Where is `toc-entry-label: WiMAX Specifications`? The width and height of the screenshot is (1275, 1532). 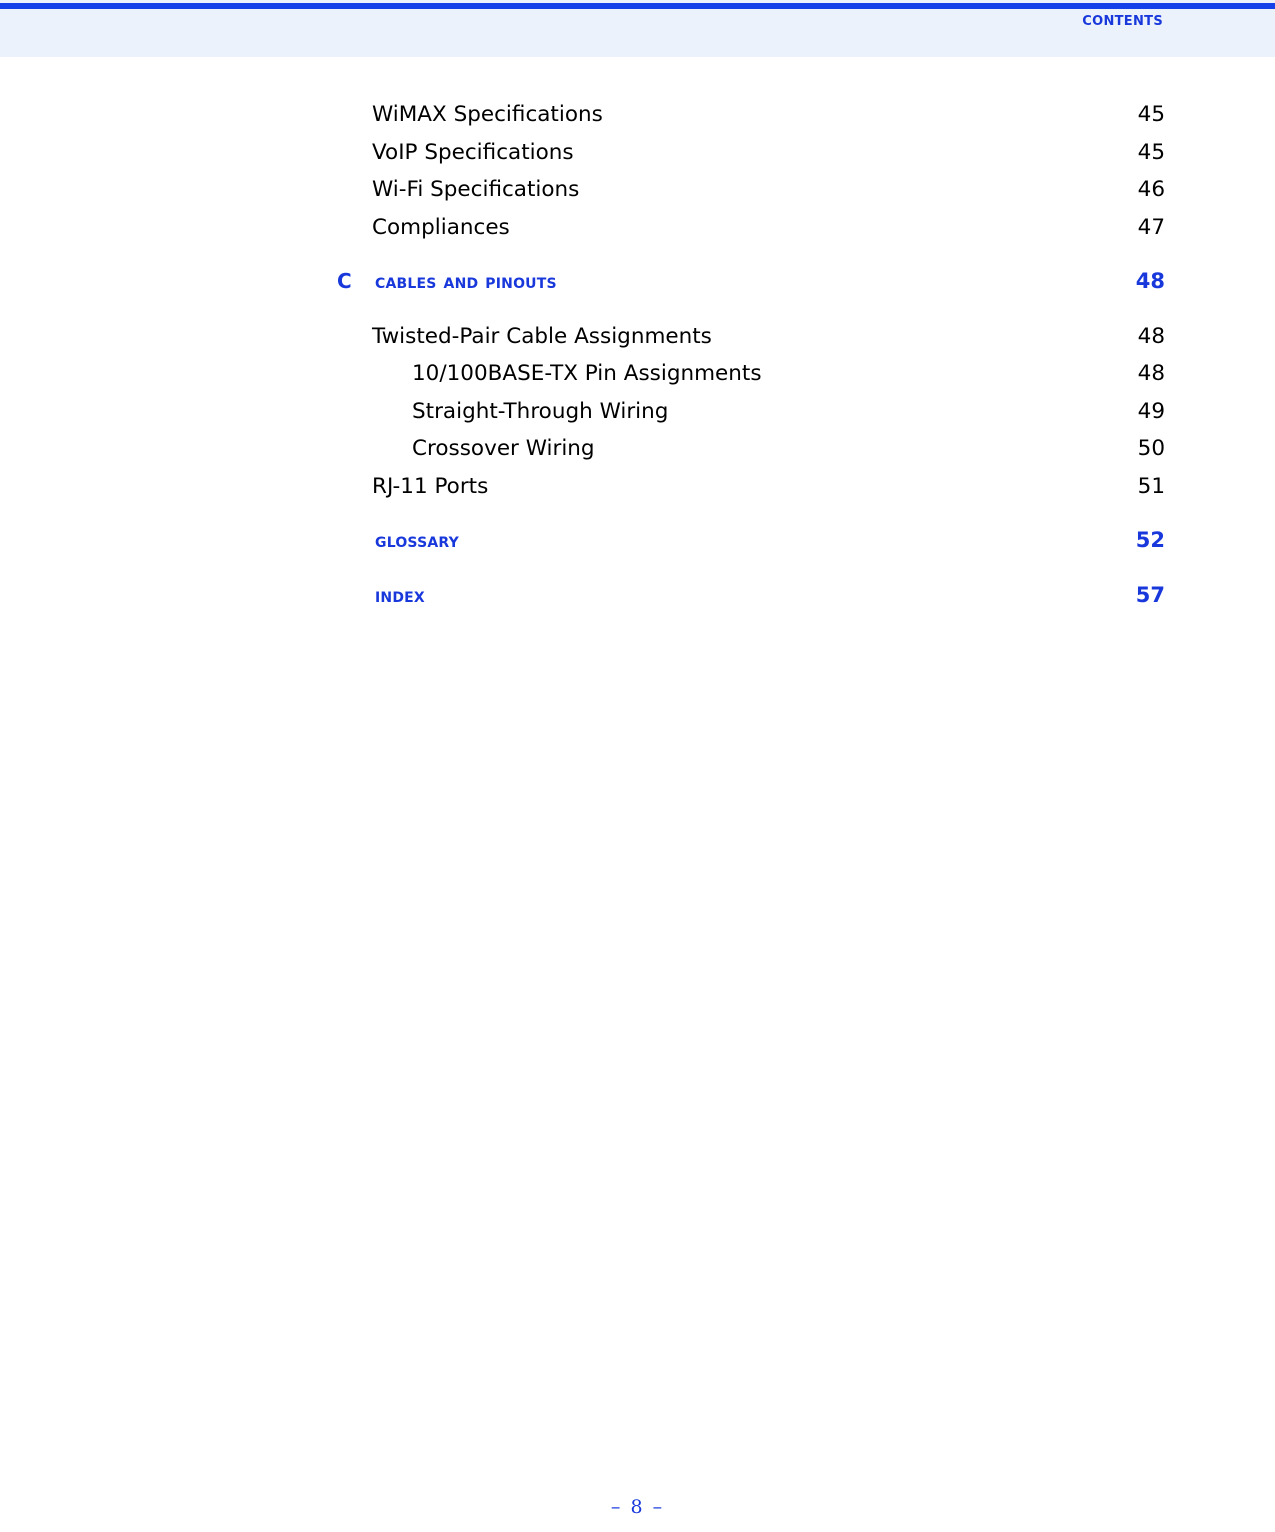 toc-entry-label: WiMAX Specifications is located at coordinates (487, 114).